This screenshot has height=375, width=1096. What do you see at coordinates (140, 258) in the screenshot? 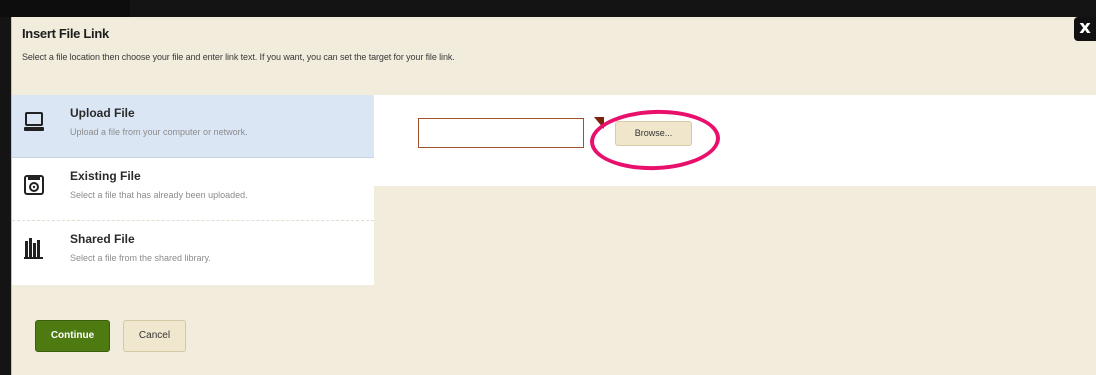
I see `option-description: Select a file from the shared library.` at bounding box center [140, 258].